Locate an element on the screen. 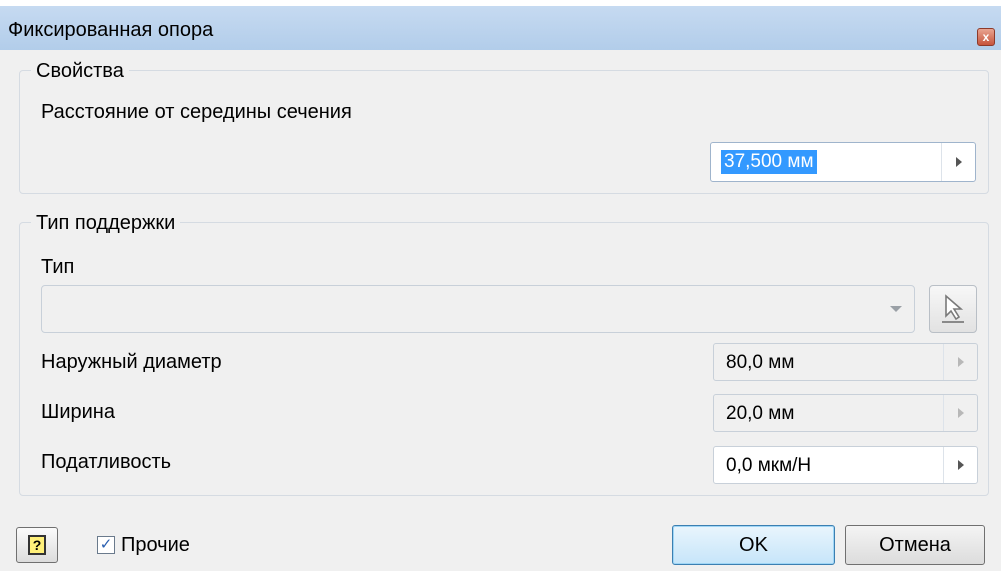 The height and width of the screenshot is (571, 1001). compliance-label: Податливость is located at coordinates (106, 462).